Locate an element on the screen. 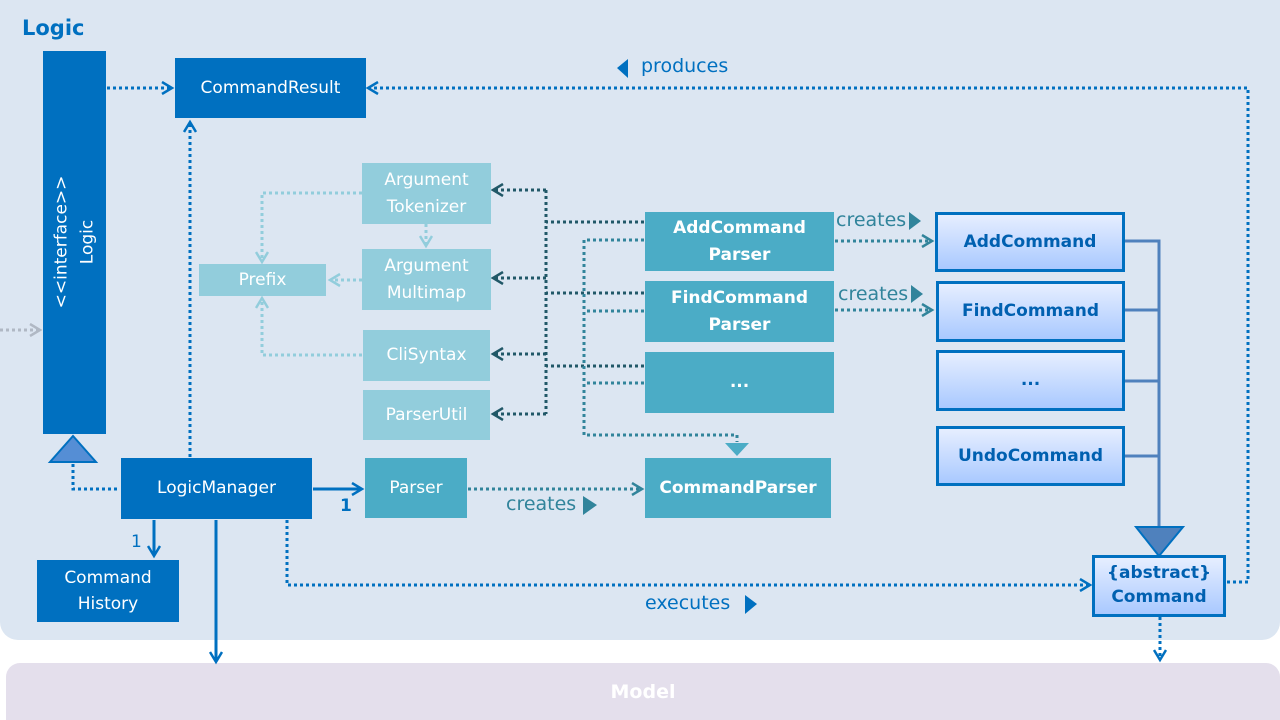  class-logic-manager: LogicManager is located at coordinates (216, 488).